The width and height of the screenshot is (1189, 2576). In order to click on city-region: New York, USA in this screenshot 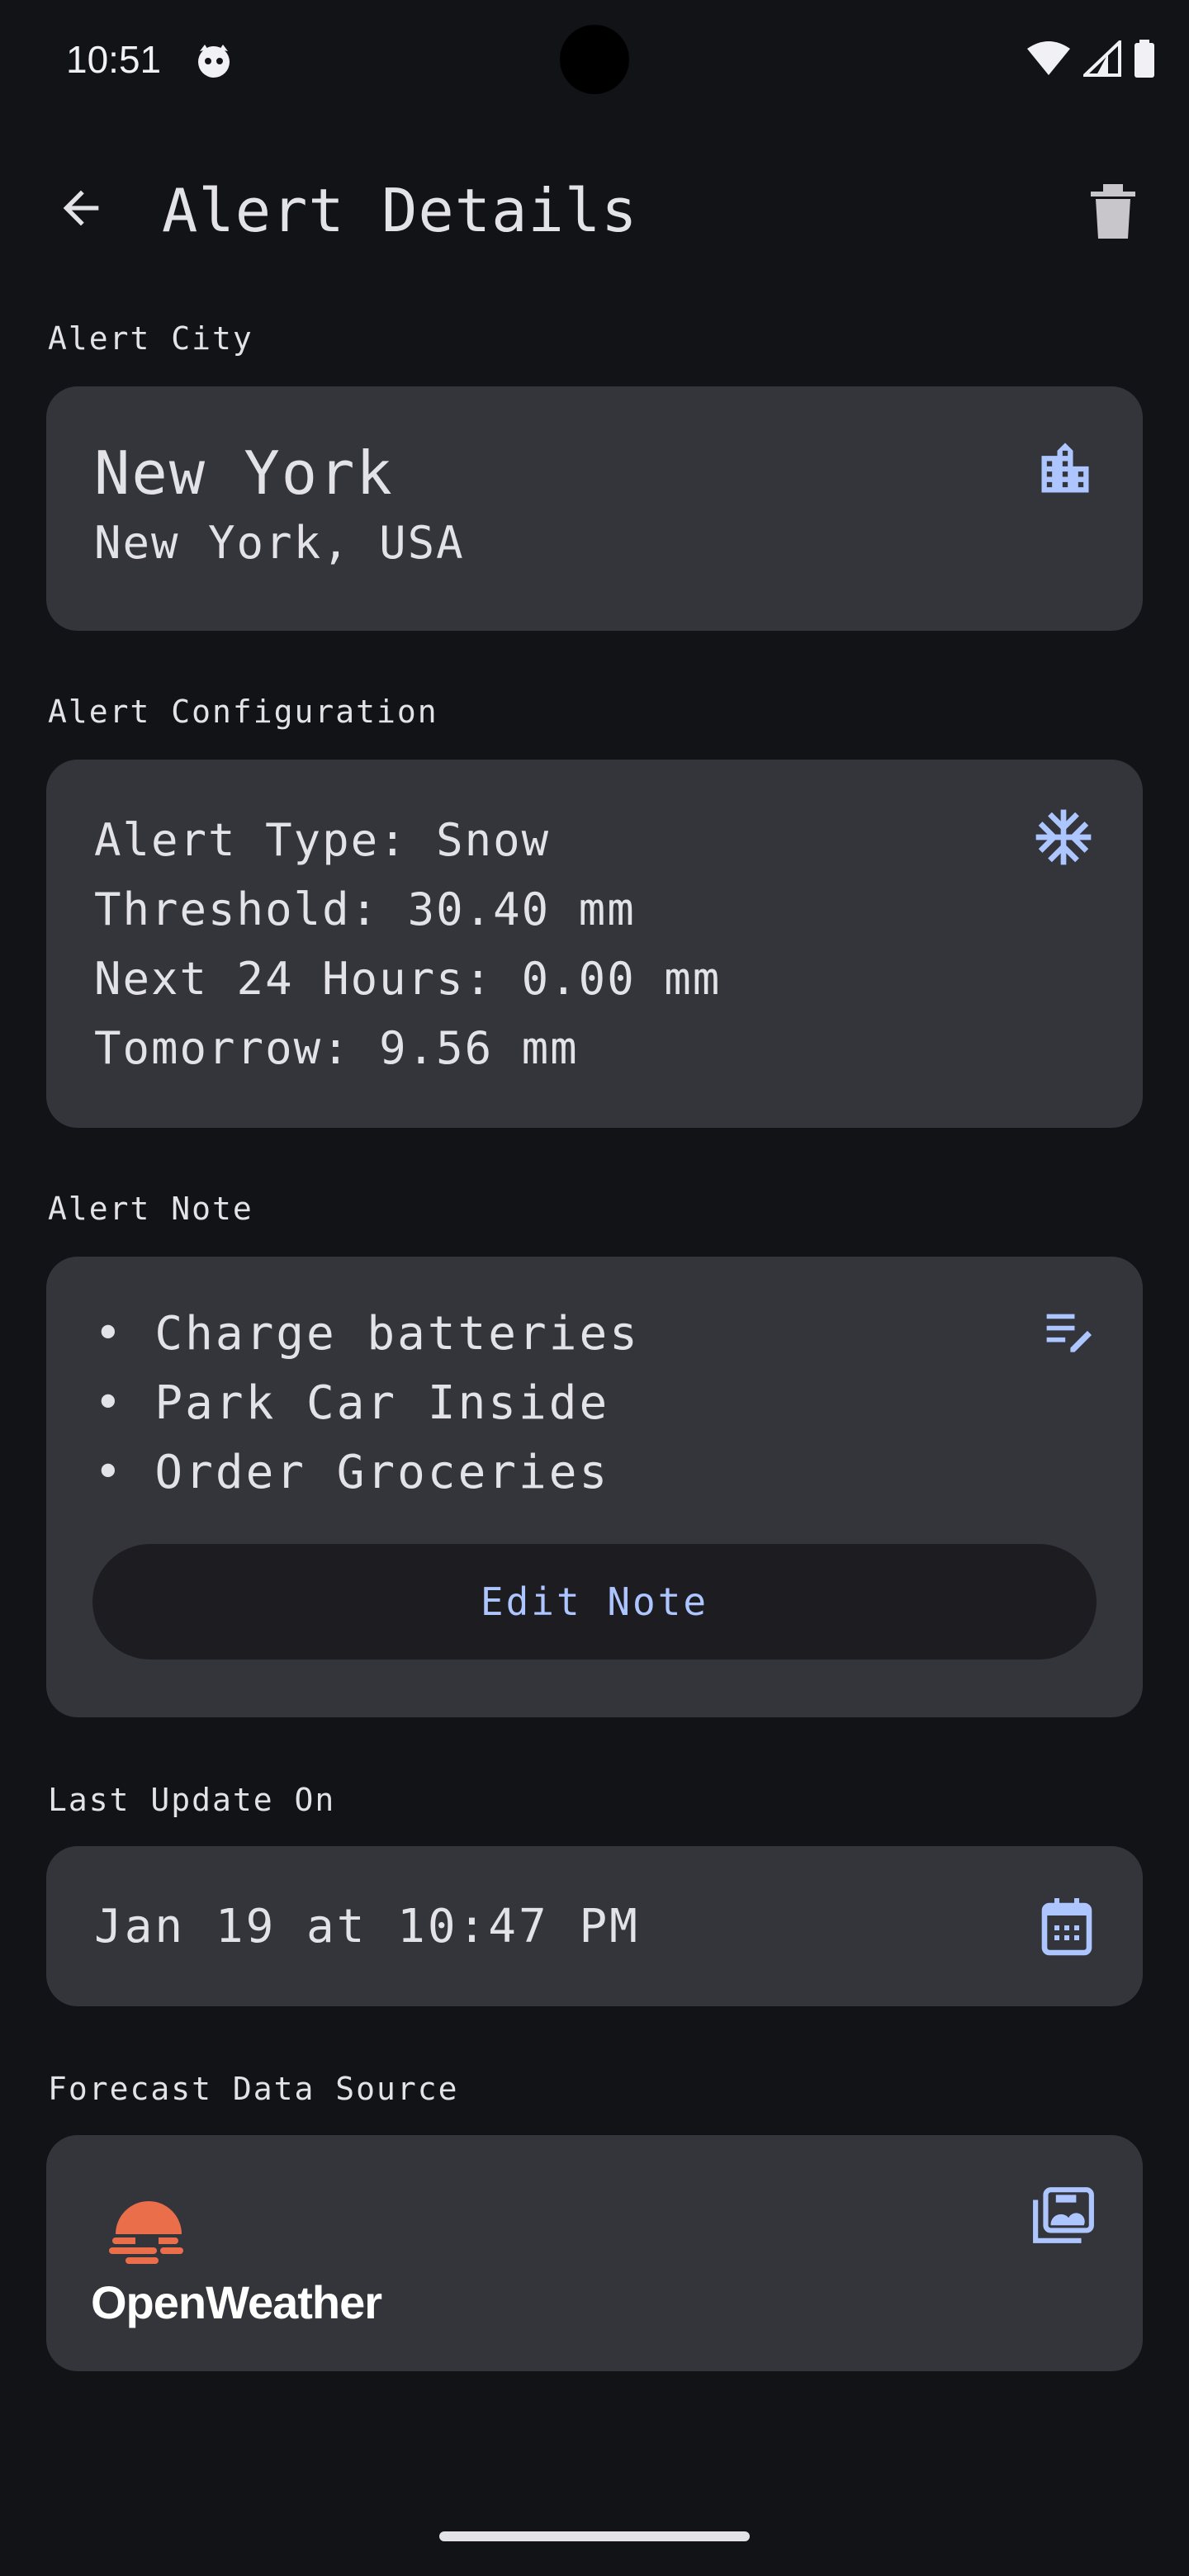, I will do `click(279, 543)`.